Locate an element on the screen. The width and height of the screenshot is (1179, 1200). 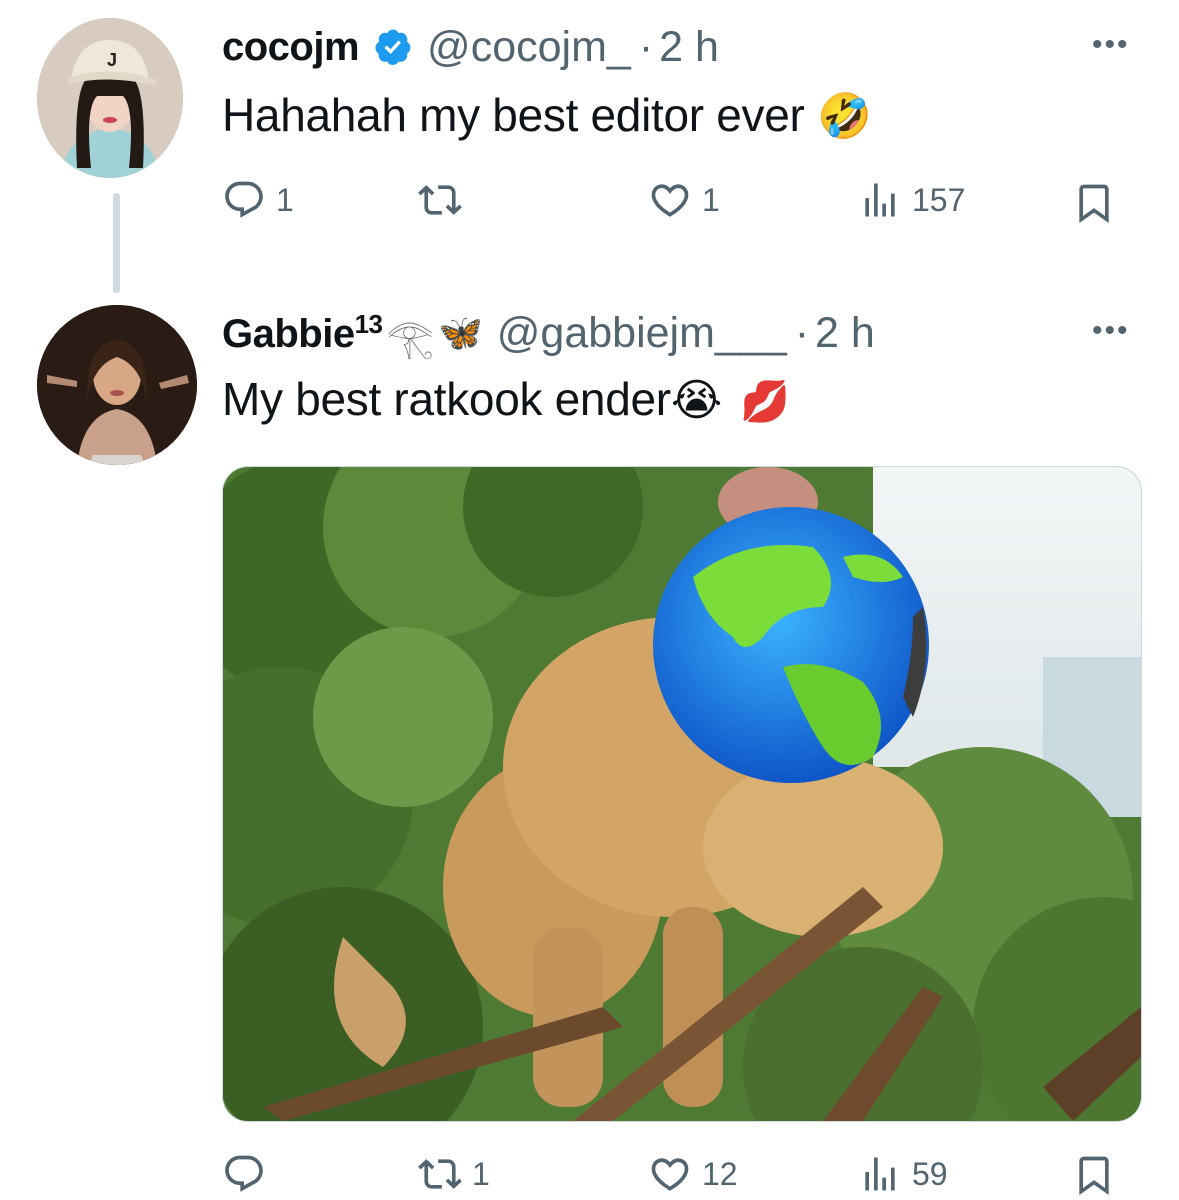
repost-button: 1 is located at coordinates (454, 1174).